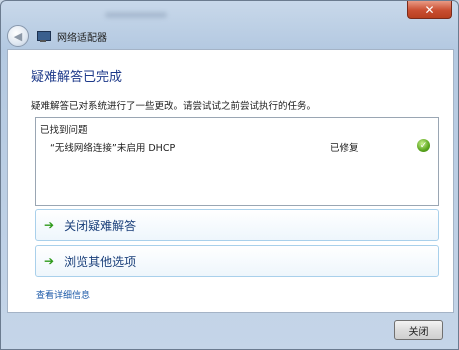 The width and height of the screenshot is (459, 350). I want to click on window-close-button: ✕, so click(429, 10).